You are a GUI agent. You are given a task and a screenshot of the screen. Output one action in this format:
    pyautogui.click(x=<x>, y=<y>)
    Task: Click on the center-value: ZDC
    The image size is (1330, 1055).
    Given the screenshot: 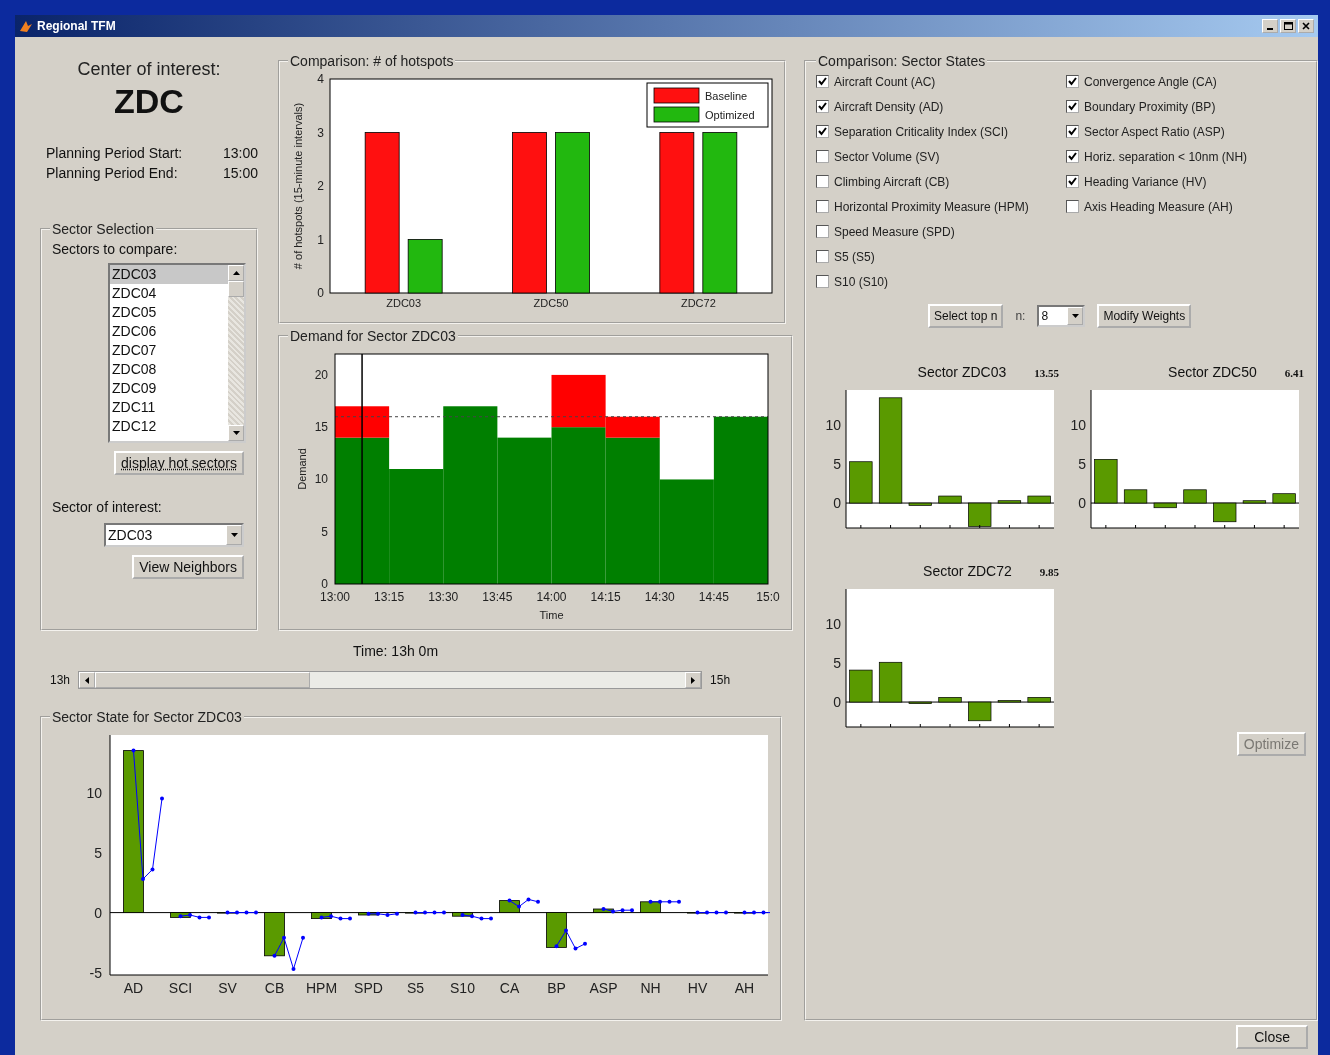 What is the action you would take?
    pyautogui.click(x=149, y=101)
    